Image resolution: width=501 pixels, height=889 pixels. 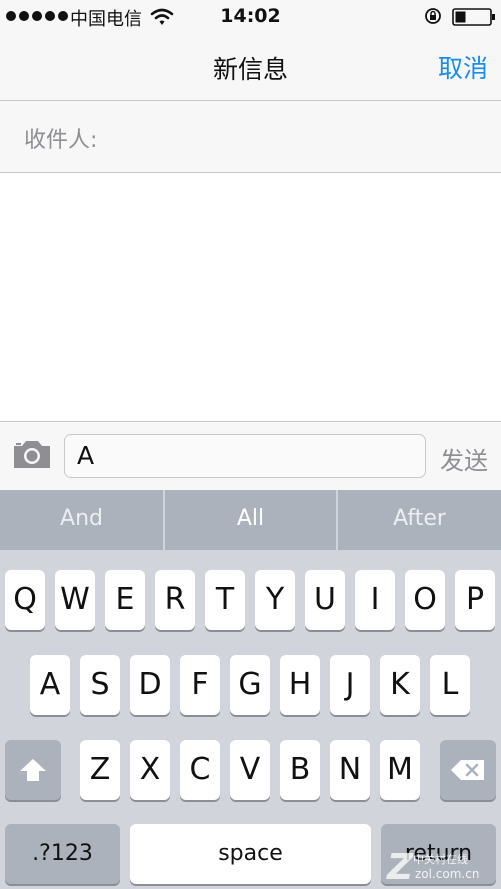 I want to click on key-r: R, so click(x=175, y=600).